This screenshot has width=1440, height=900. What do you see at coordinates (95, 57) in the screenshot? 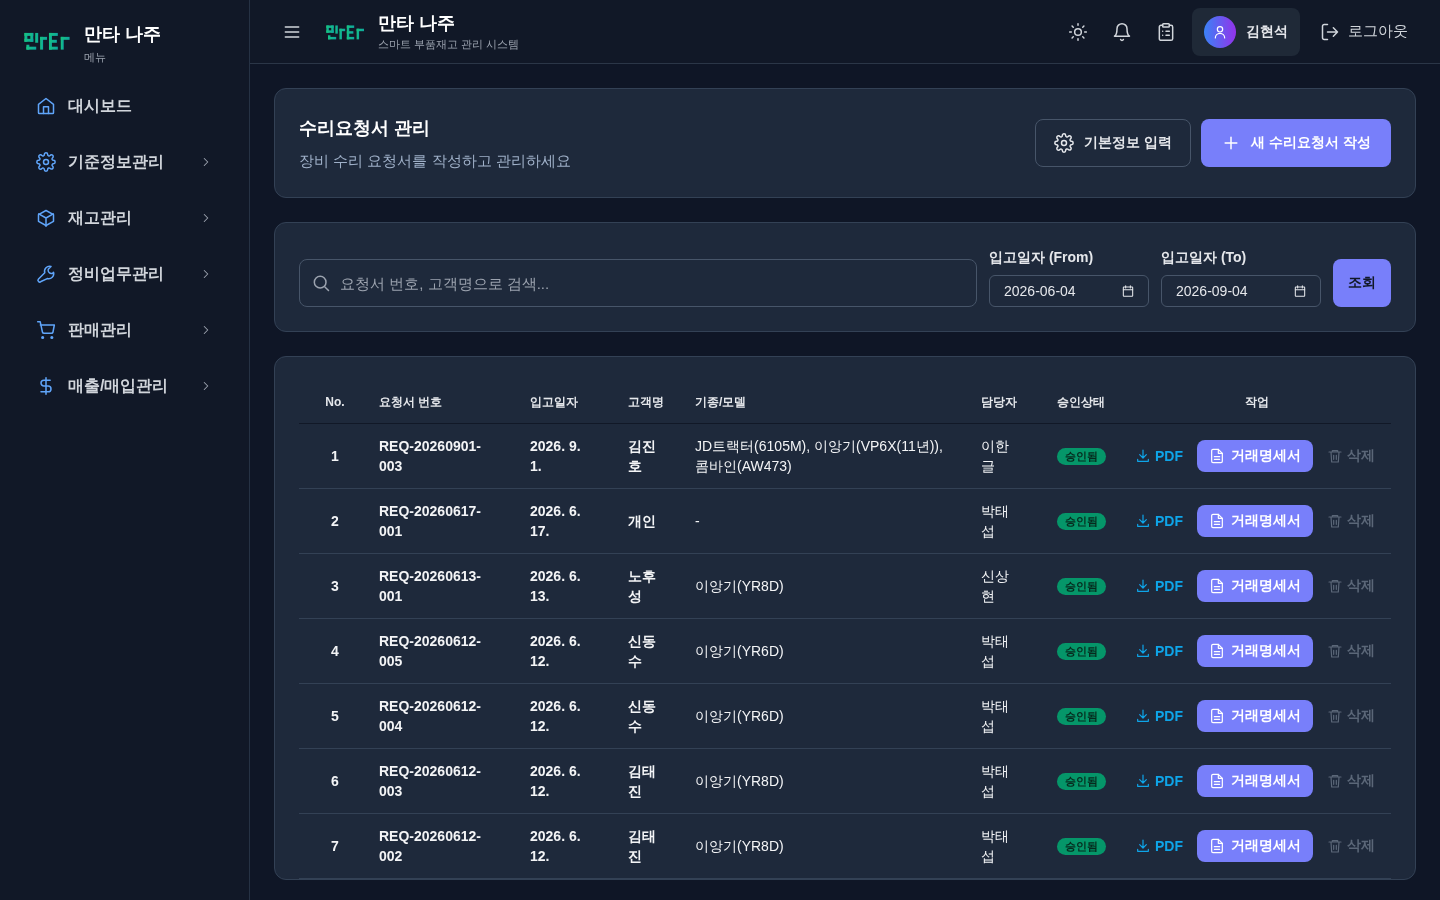
I see `menu-caption: 메뉴` at bounding box center [95, 57].